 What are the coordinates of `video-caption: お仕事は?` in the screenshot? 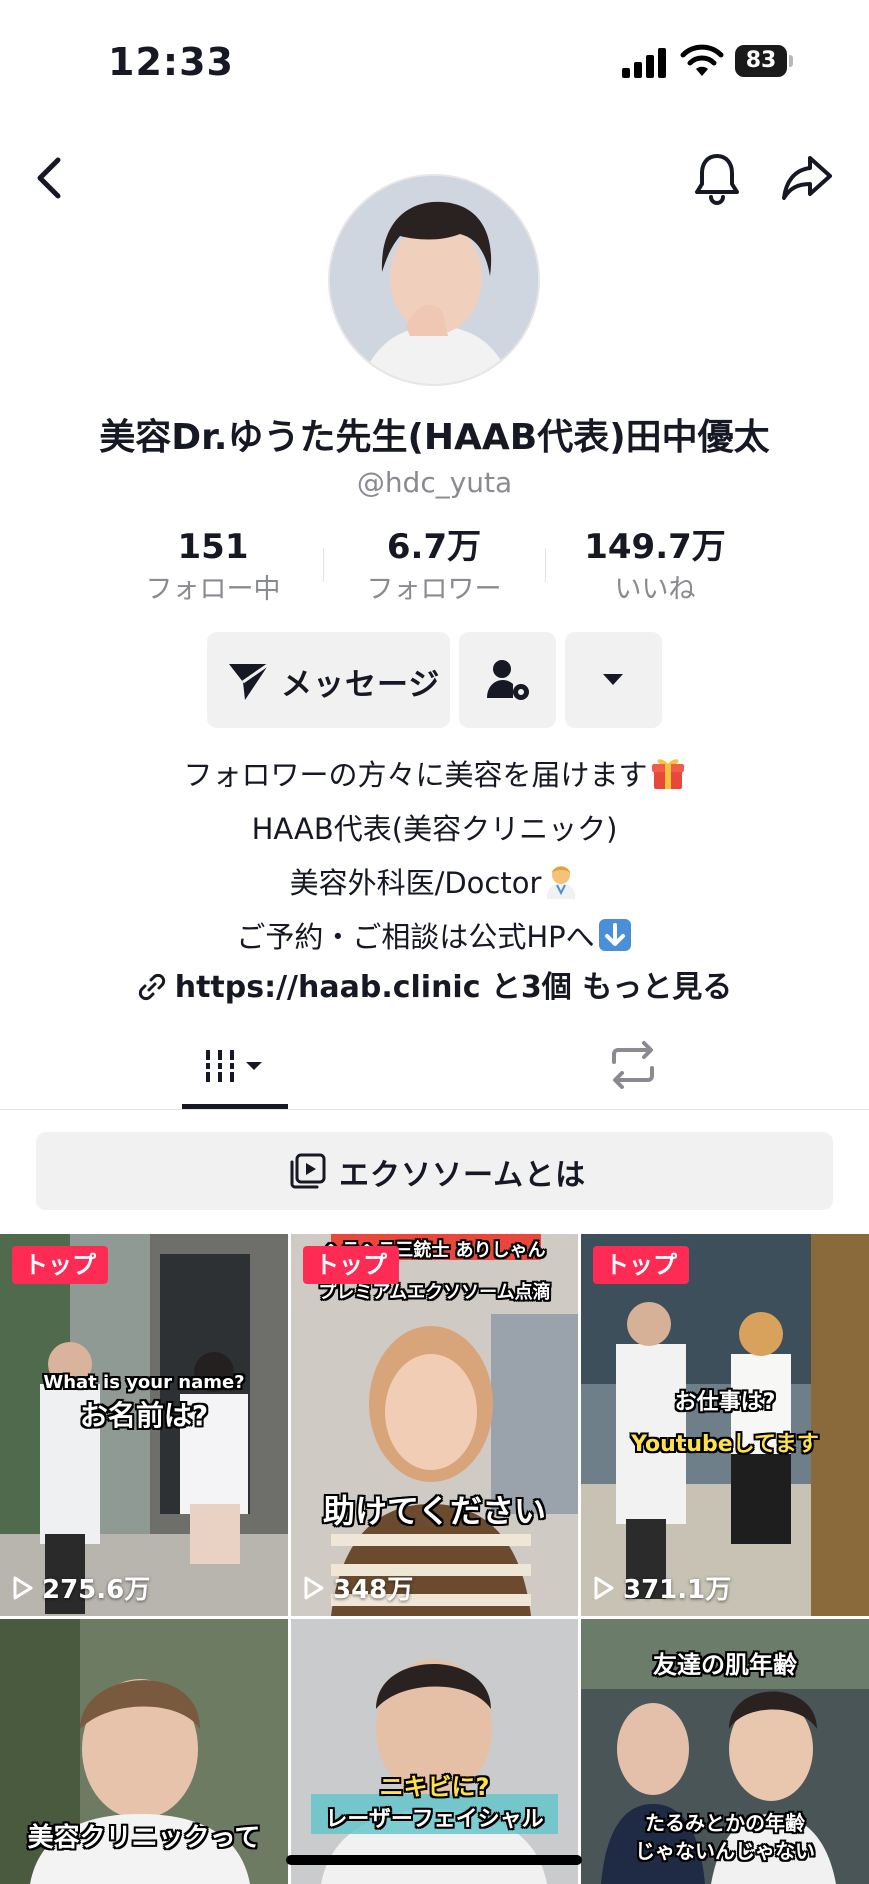 It's located at (725, 1402).